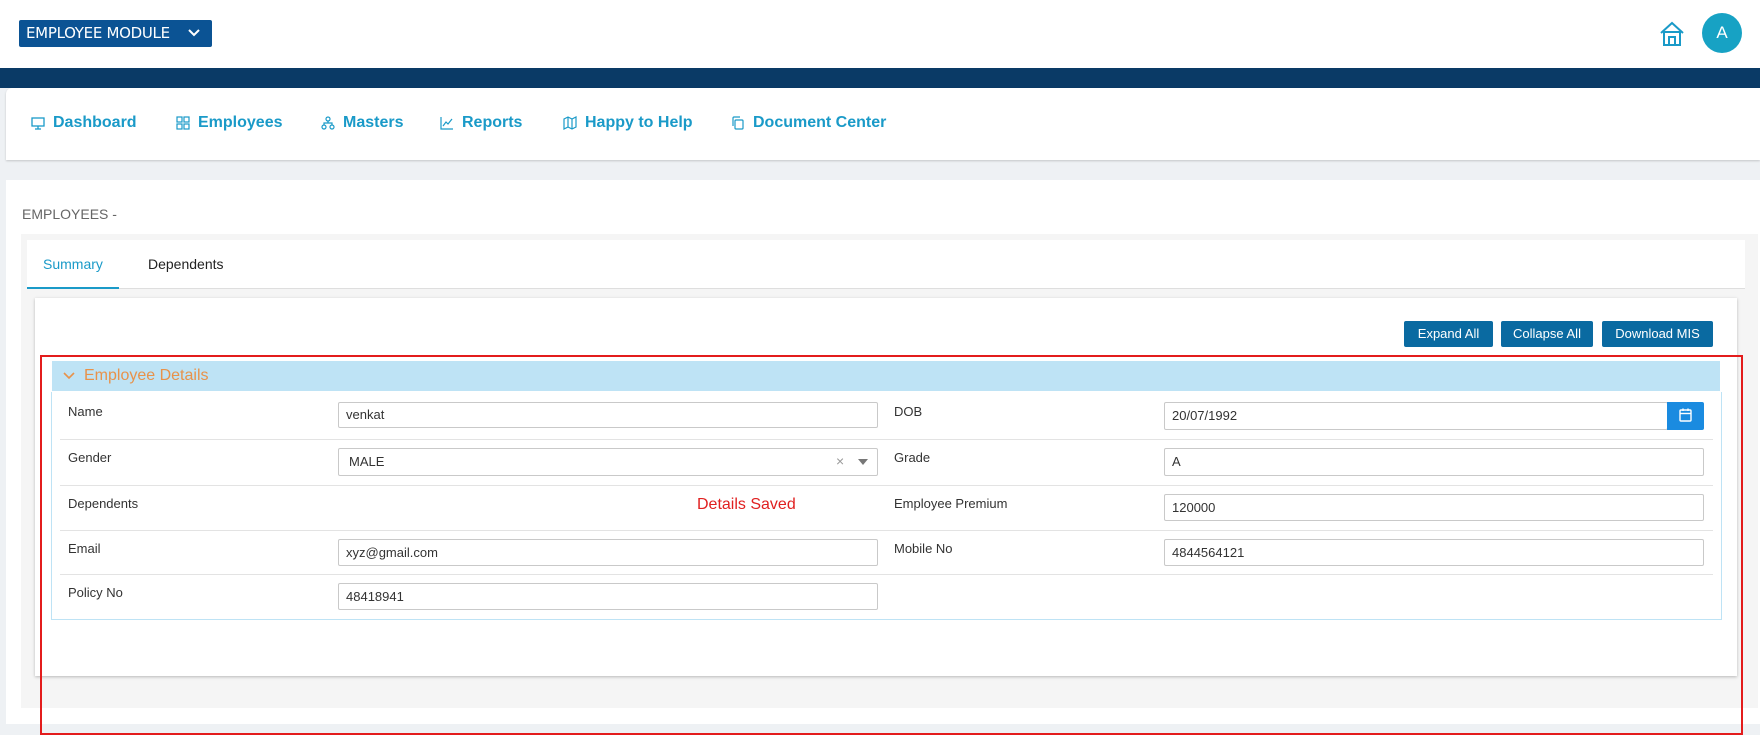  I want to click on nav-happy-to-help-label: Happy to Help, so click(639, 122).